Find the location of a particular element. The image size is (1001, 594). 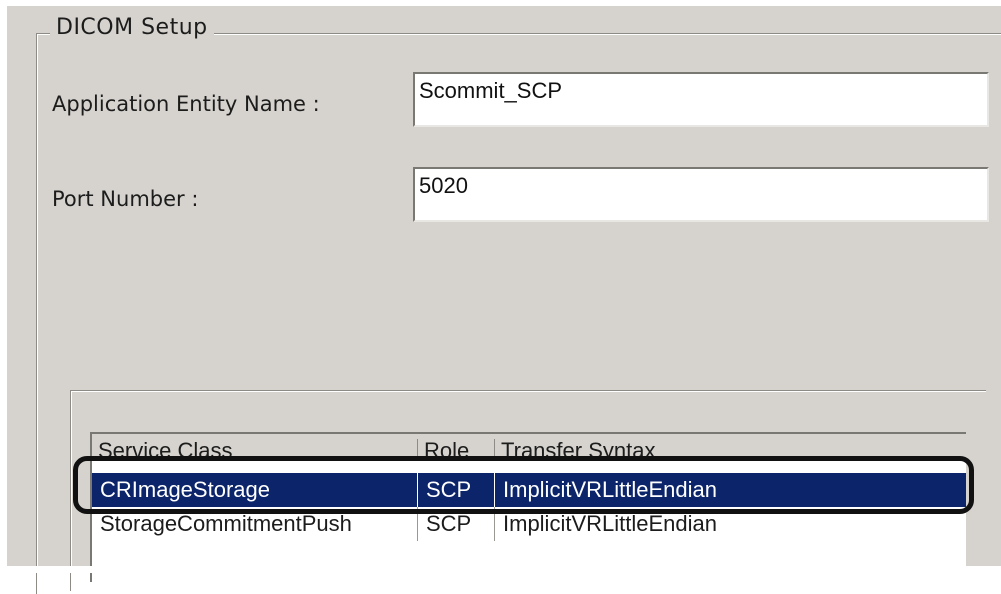

column-header-transfer-syntax: Transfer Syntax is located at coordinates (730, 449).